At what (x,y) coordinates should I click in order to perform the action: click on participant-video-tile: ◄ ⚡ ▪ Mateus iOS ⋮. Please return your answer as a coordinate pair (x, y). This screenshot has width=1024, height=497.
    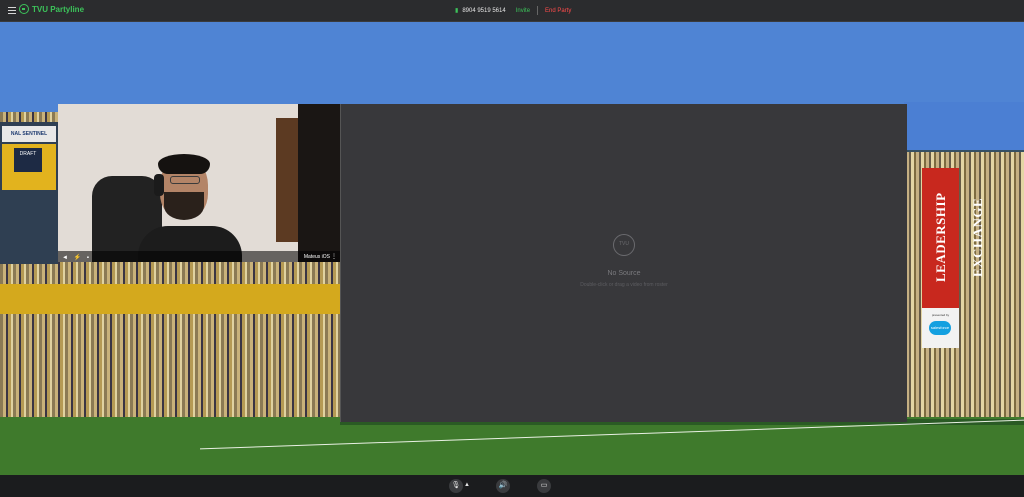
    Looking at the image, I should click on (199, 183).